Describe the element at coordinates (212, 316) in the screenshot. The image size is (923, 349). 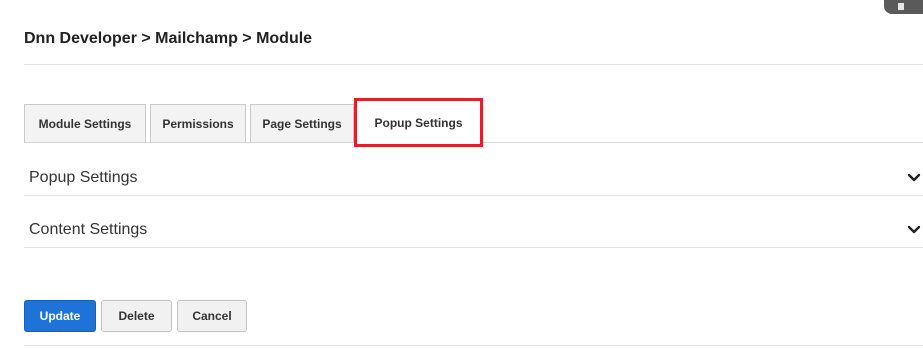
I see `cancel-button: Cancel` at that location.